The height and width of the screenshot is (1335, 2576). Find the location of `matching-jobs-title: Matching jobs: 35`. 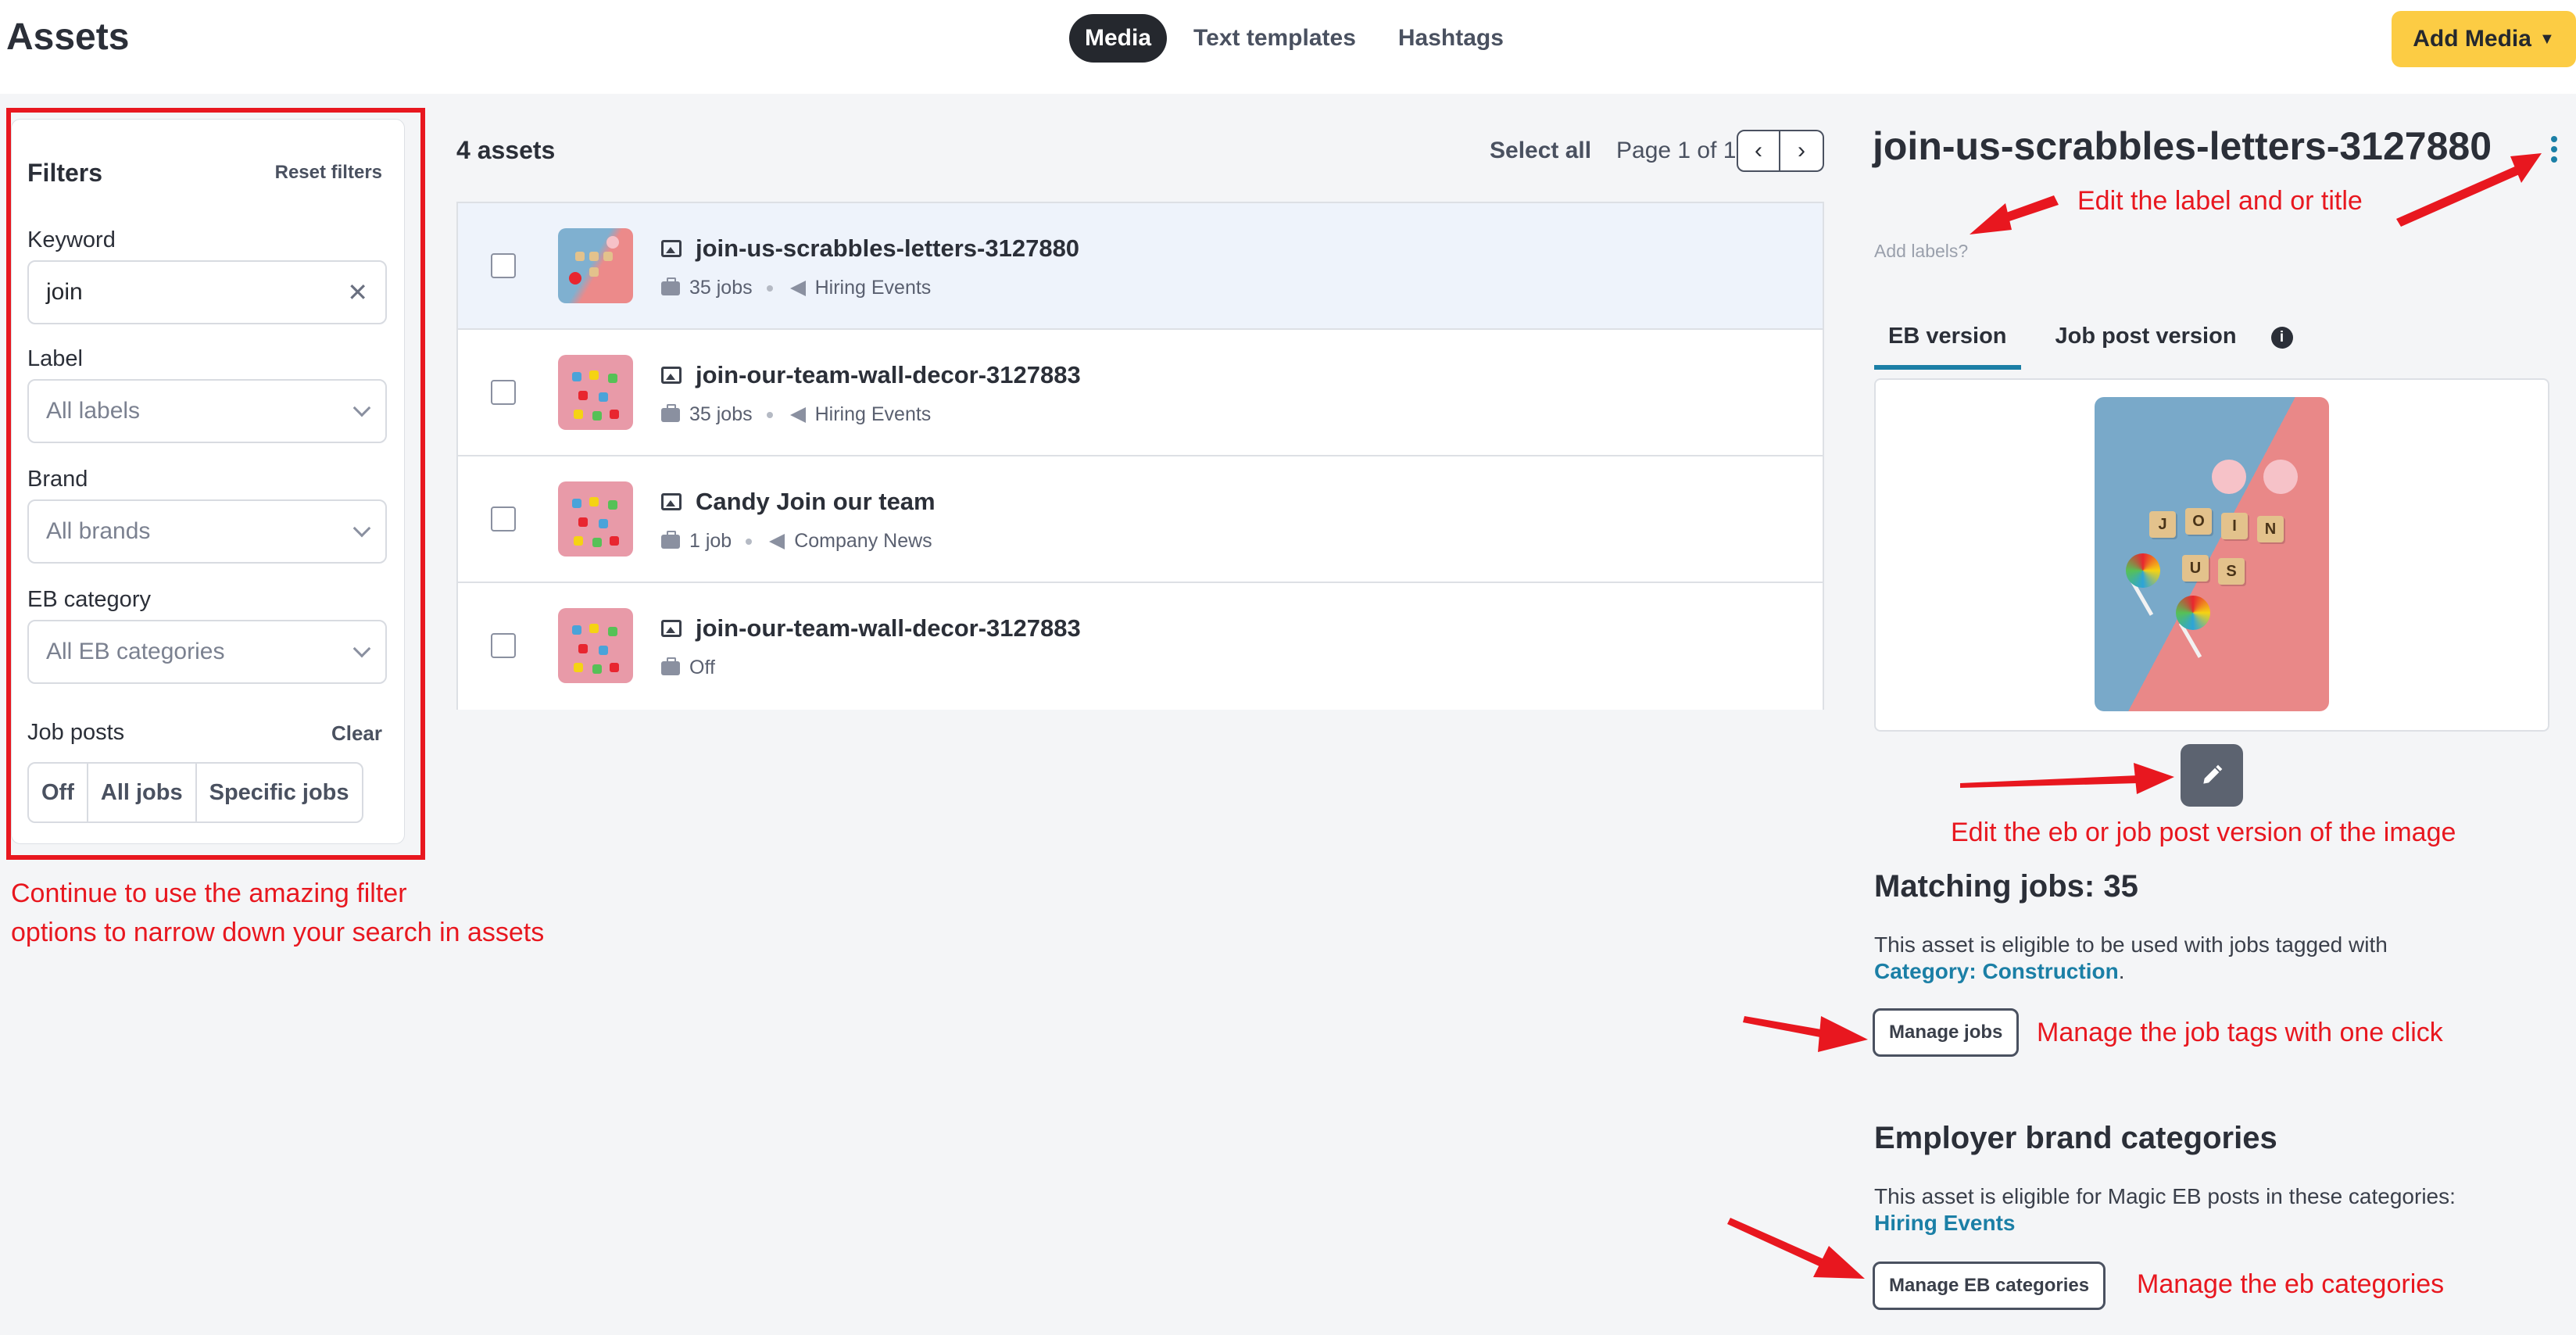

matching-jobs-title: Matching jobs: 35 is located at coordinates (2006, 886).